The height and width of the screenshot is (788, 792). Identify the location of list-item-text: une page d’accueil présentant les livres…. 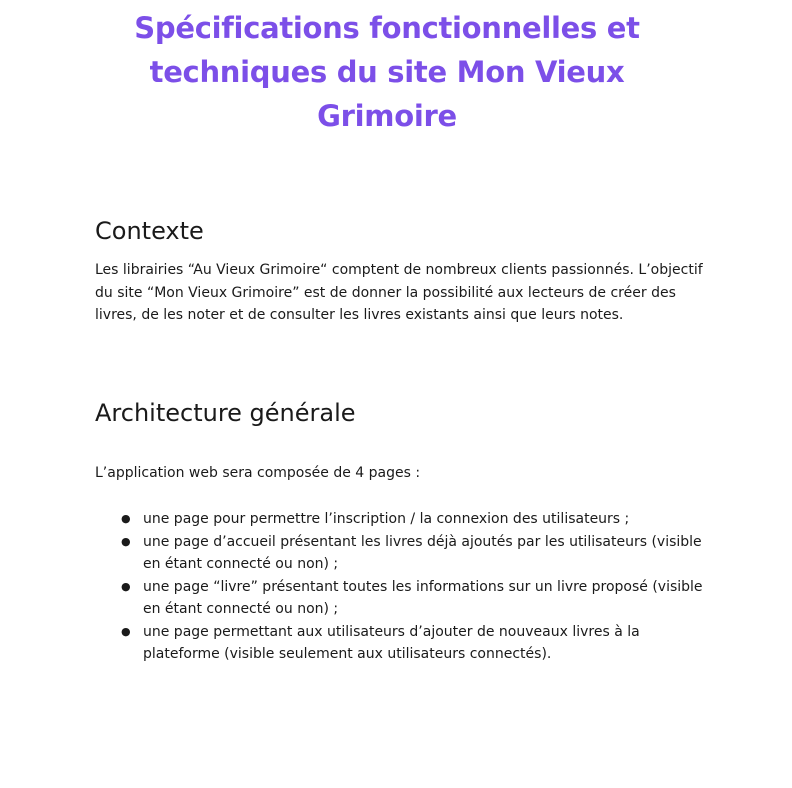
(422, 553).